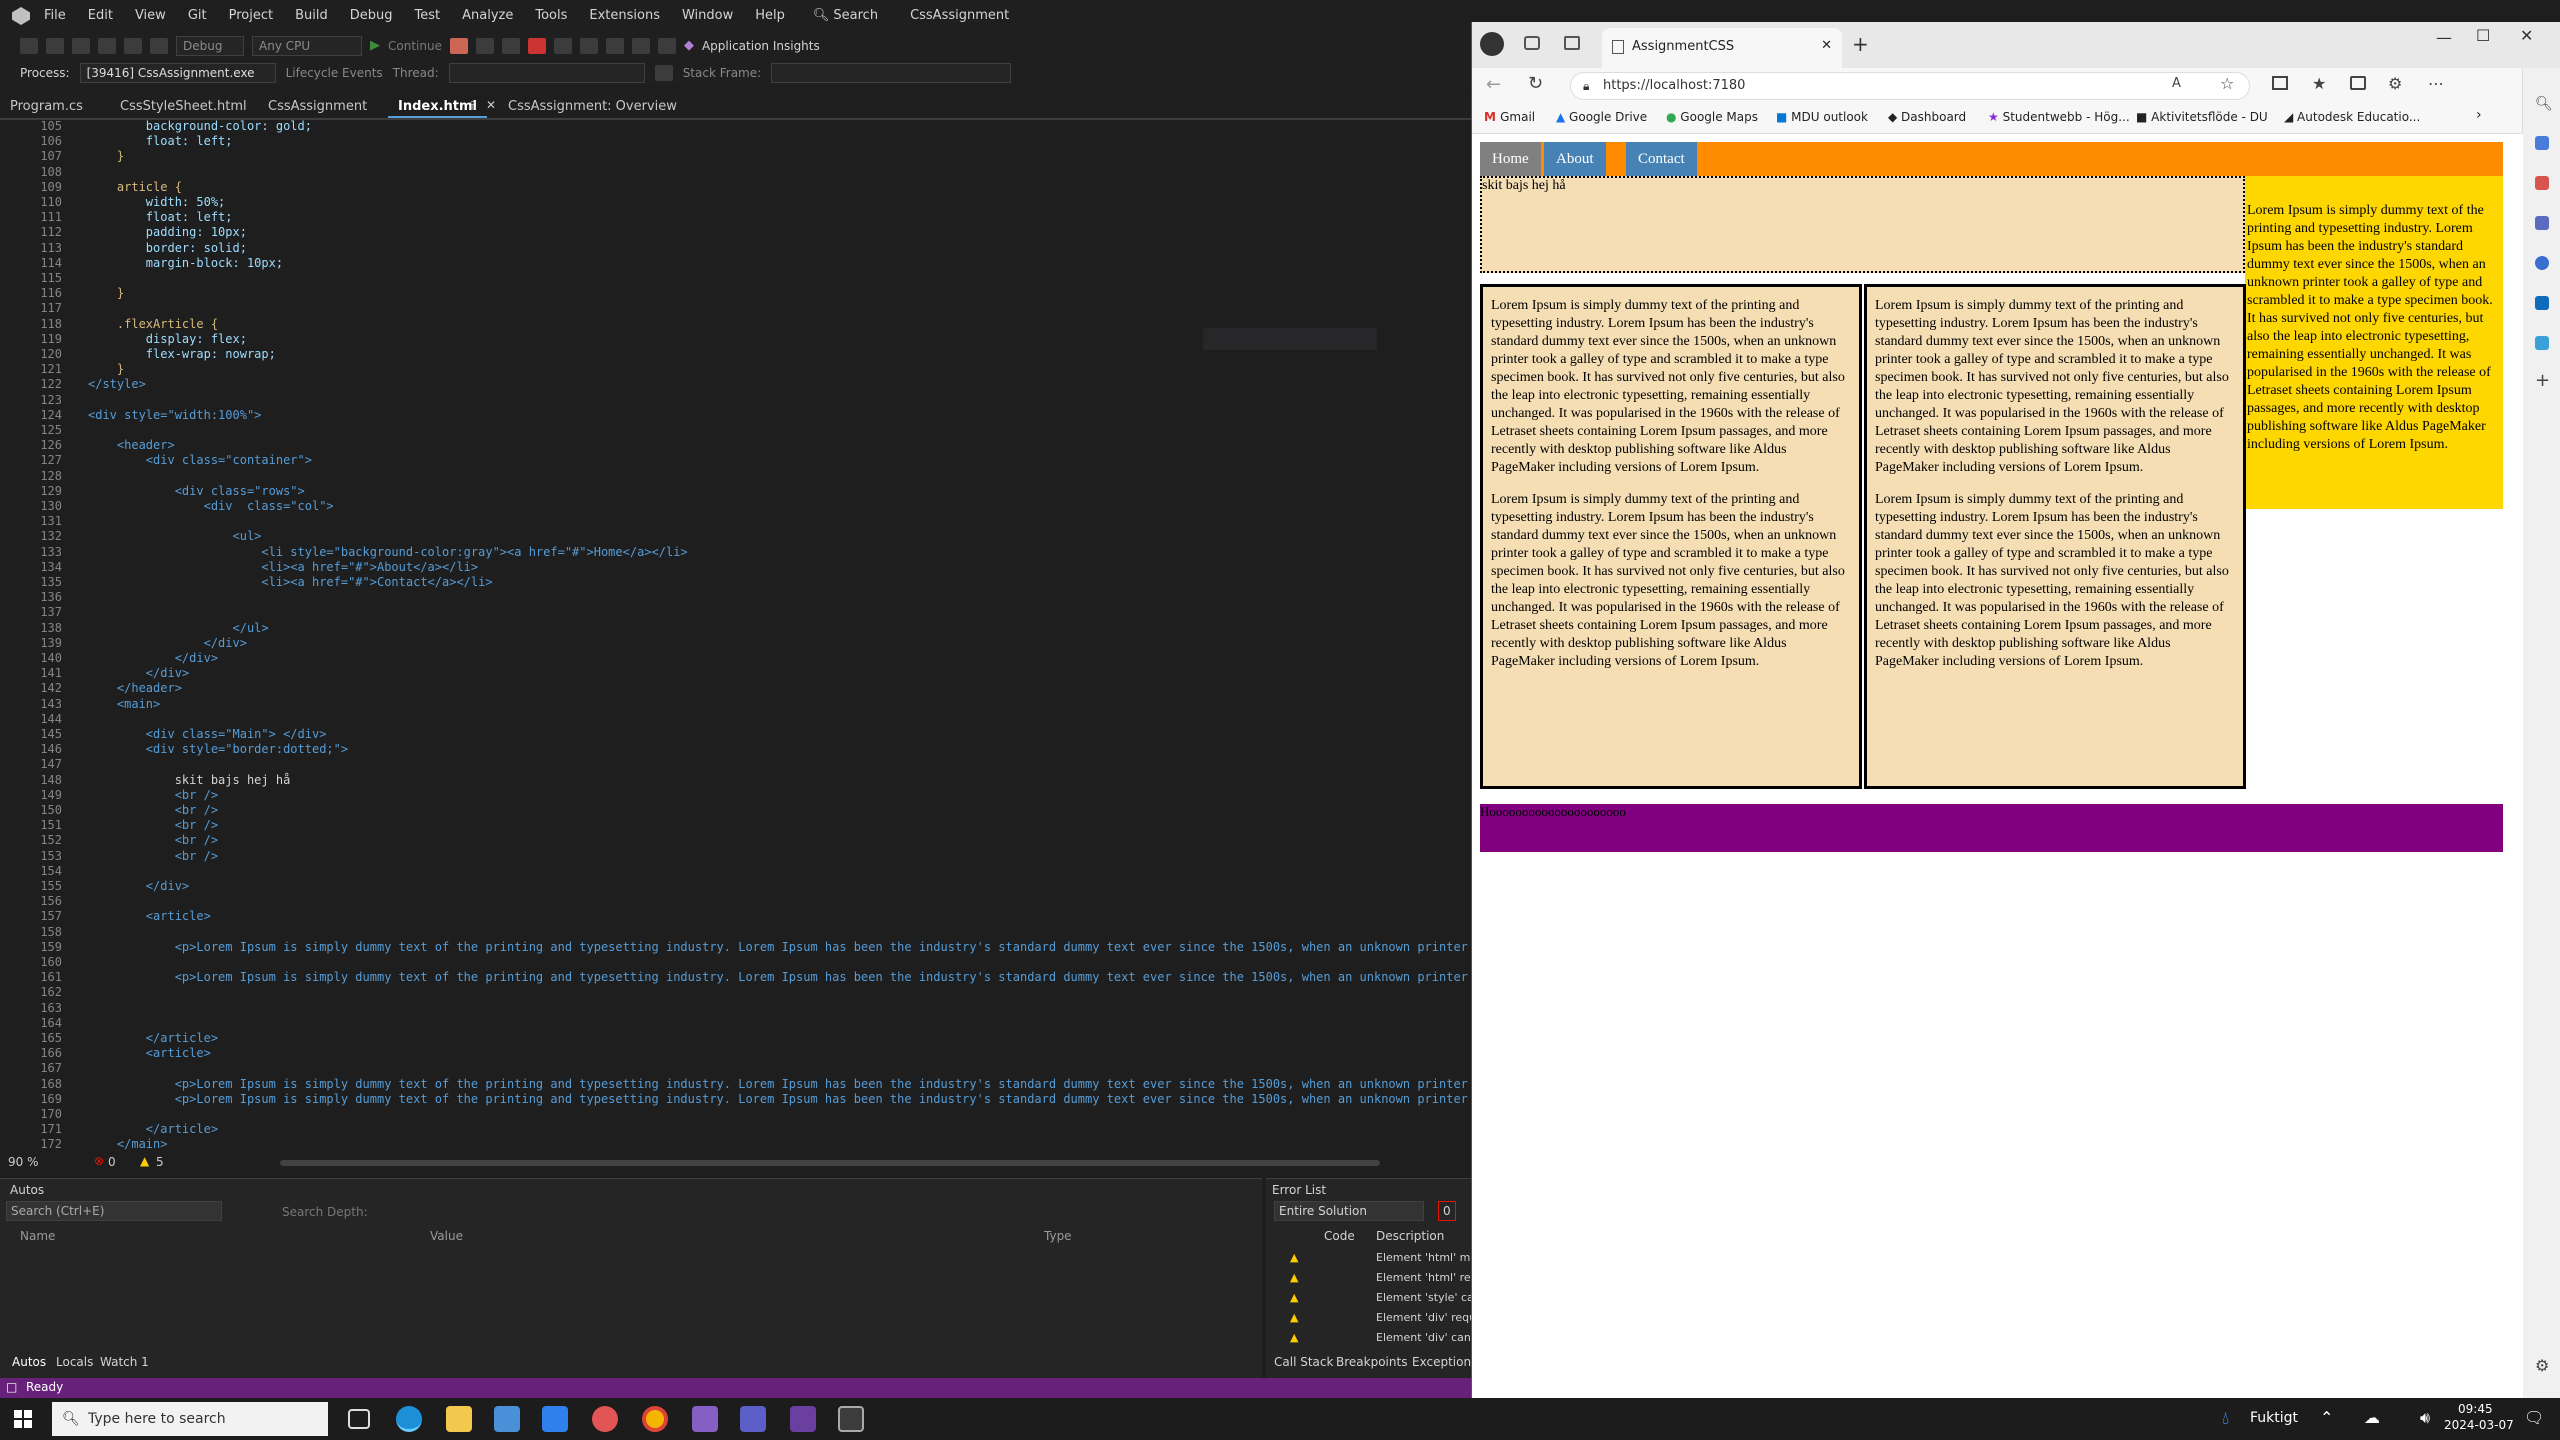  I want to click on search-autos-input: Search (Ctrl+E), so click(114, 1211).